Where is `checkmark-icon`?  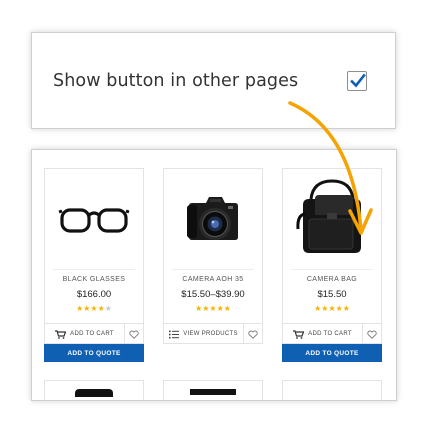
checkmark-icon is located at coordinates (358, 80).